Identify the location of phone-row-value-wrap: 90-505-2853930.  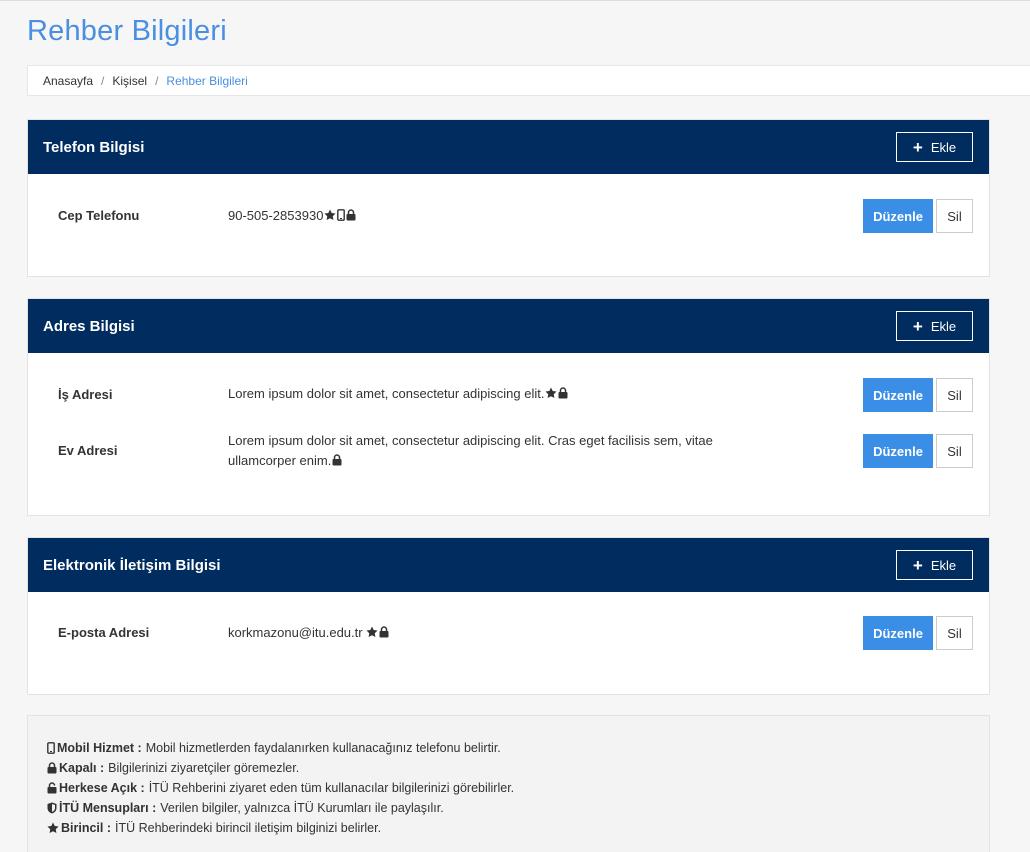
(292, 216).